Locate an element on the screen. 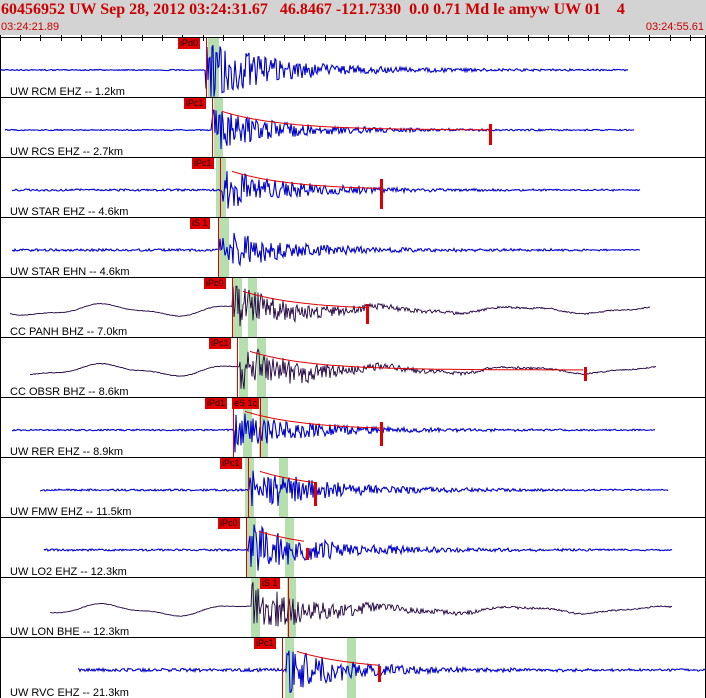 This screenshot has height=698, width=706. phase-pick-label: iPd1 is located at coordinates (216, 403).